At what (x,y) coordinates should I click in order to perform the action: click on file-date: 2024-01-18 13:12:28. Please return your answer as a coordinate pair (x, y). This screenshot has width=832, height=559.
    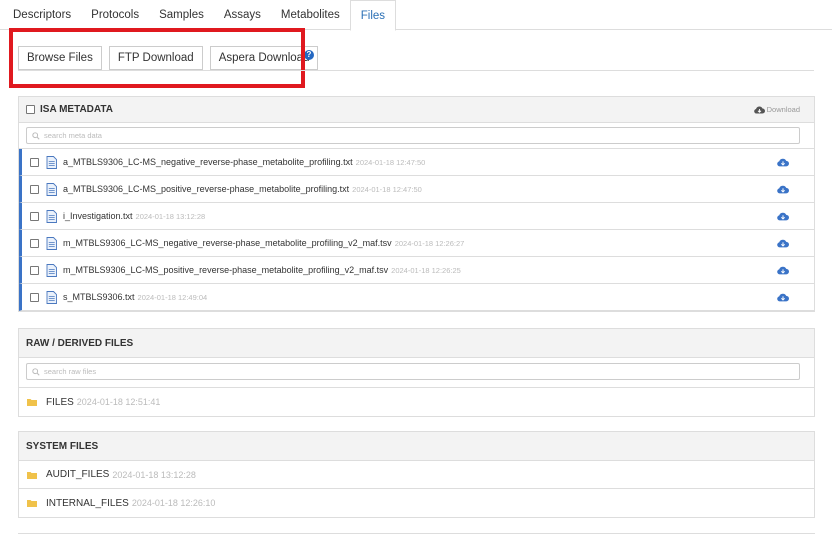
    Looking at the image, I should click on (170, 216).